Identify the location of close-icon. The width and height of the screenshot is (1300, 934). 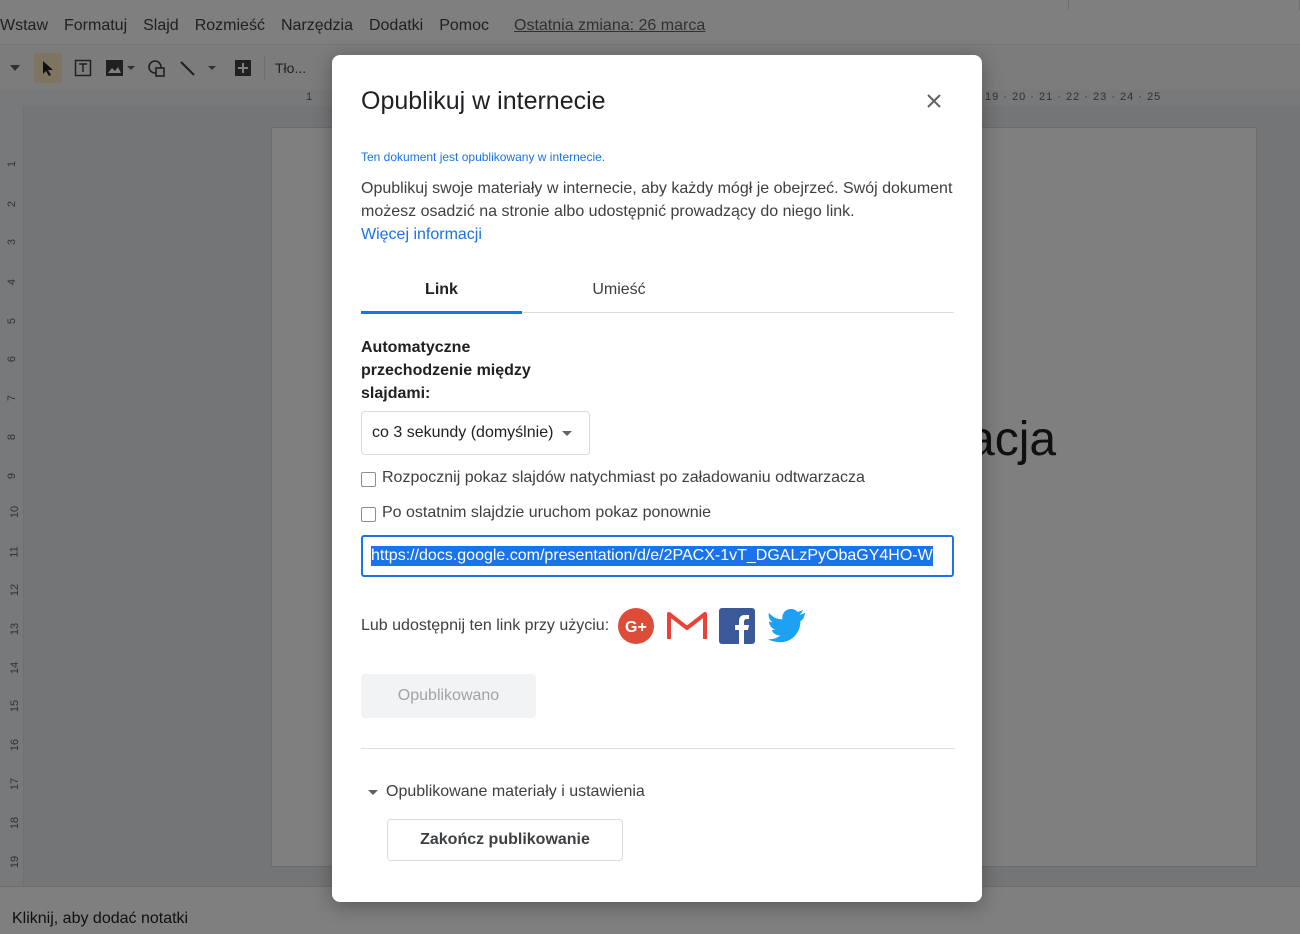
(934, 101).